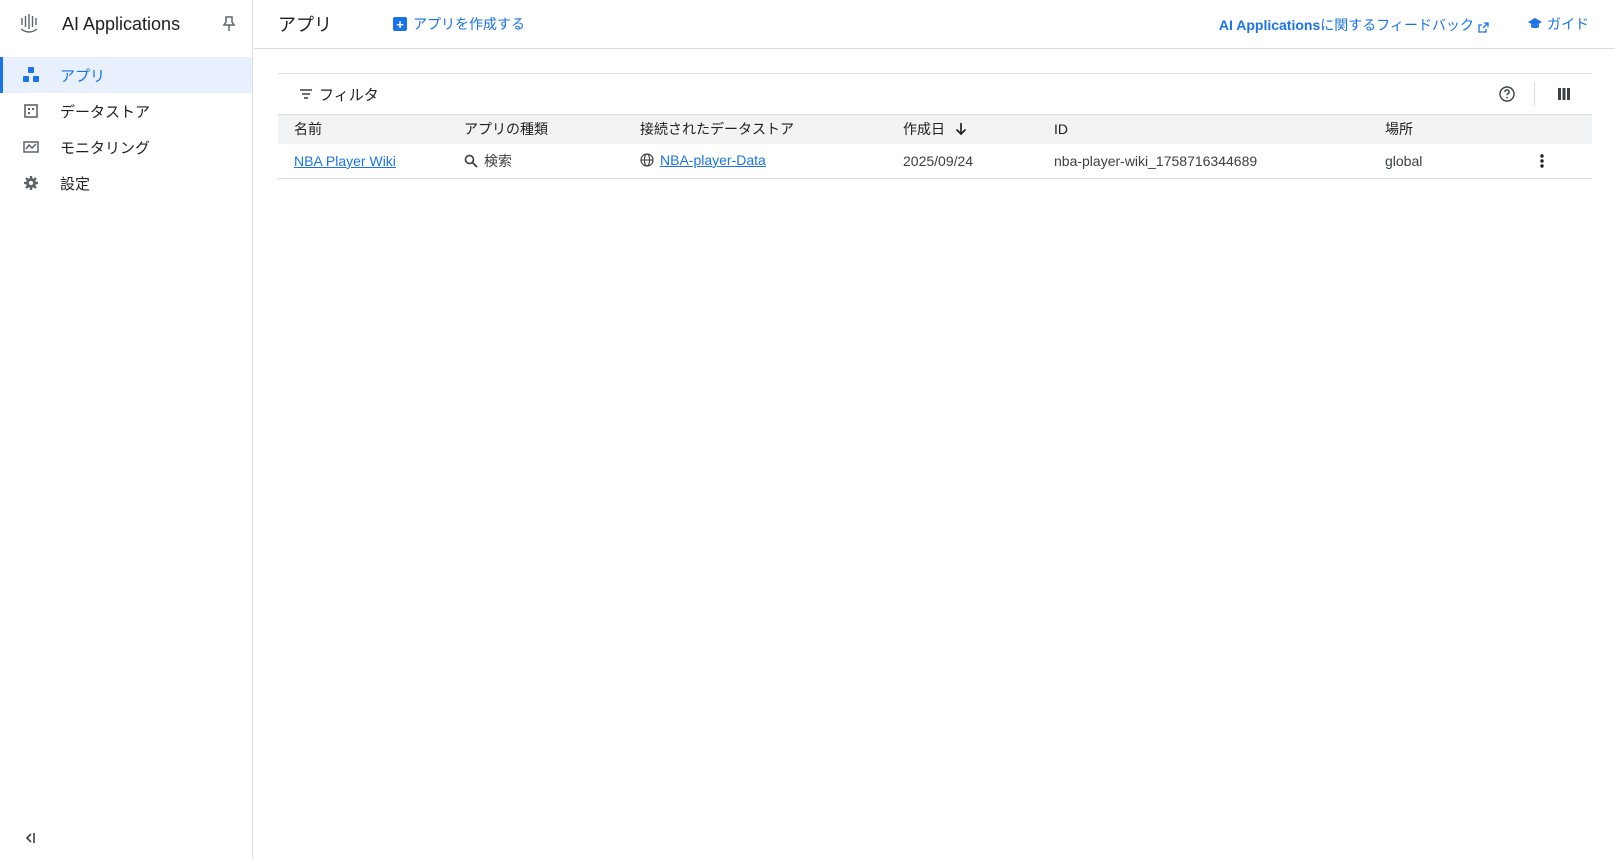 The height and width of the screenshot is (859, 1615). I want to click on more-vert-icon, so click(1542, 161).